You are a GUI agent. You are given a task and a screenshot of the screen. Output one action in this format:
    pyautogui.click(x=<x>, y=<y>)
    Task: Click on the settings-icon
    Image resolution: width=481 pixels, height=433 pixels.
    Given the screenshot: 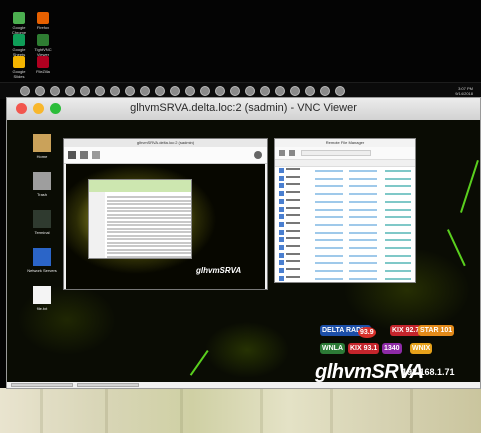 What is the action you would take?
    pyautogui.click(x=258, y=155)
    